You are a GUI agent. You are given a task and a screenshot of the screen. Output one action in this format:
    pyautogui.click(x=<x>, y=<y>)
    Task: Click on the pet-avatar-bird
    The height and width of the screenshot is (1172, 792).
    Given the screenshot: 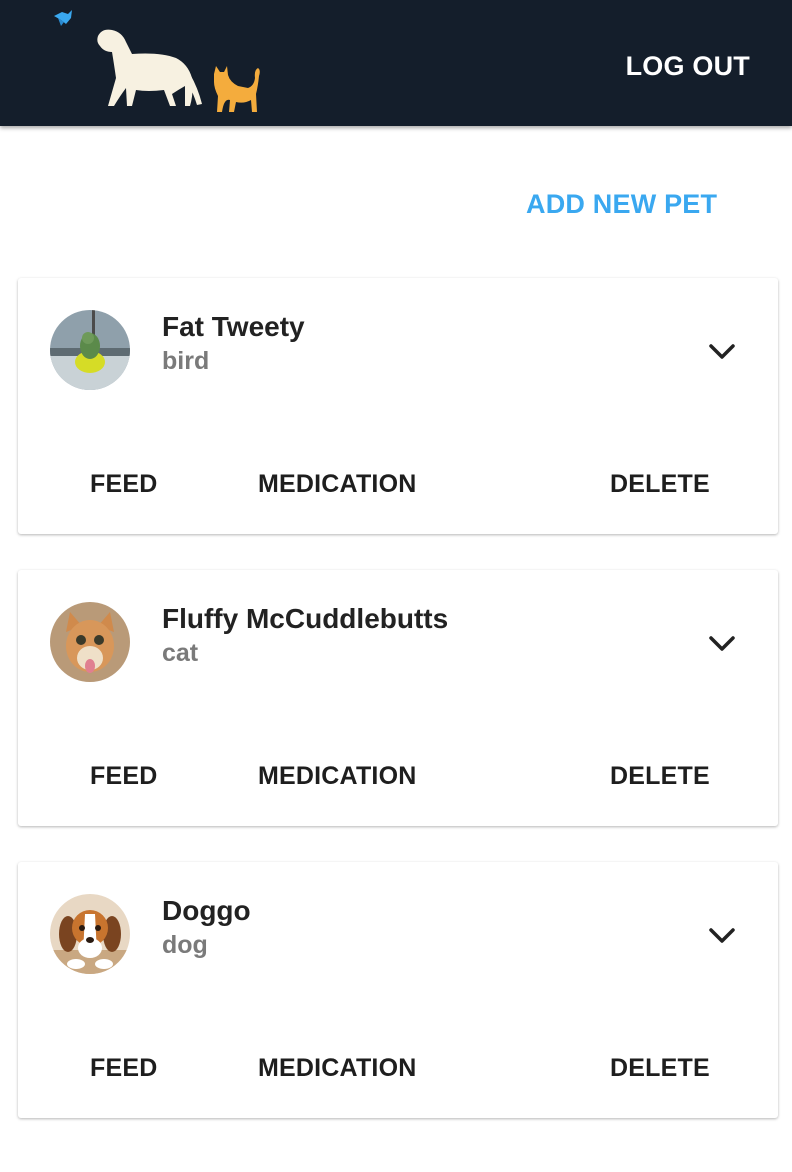 What is the action you would take?
    pyautogui.click(x=90, y=350)
    